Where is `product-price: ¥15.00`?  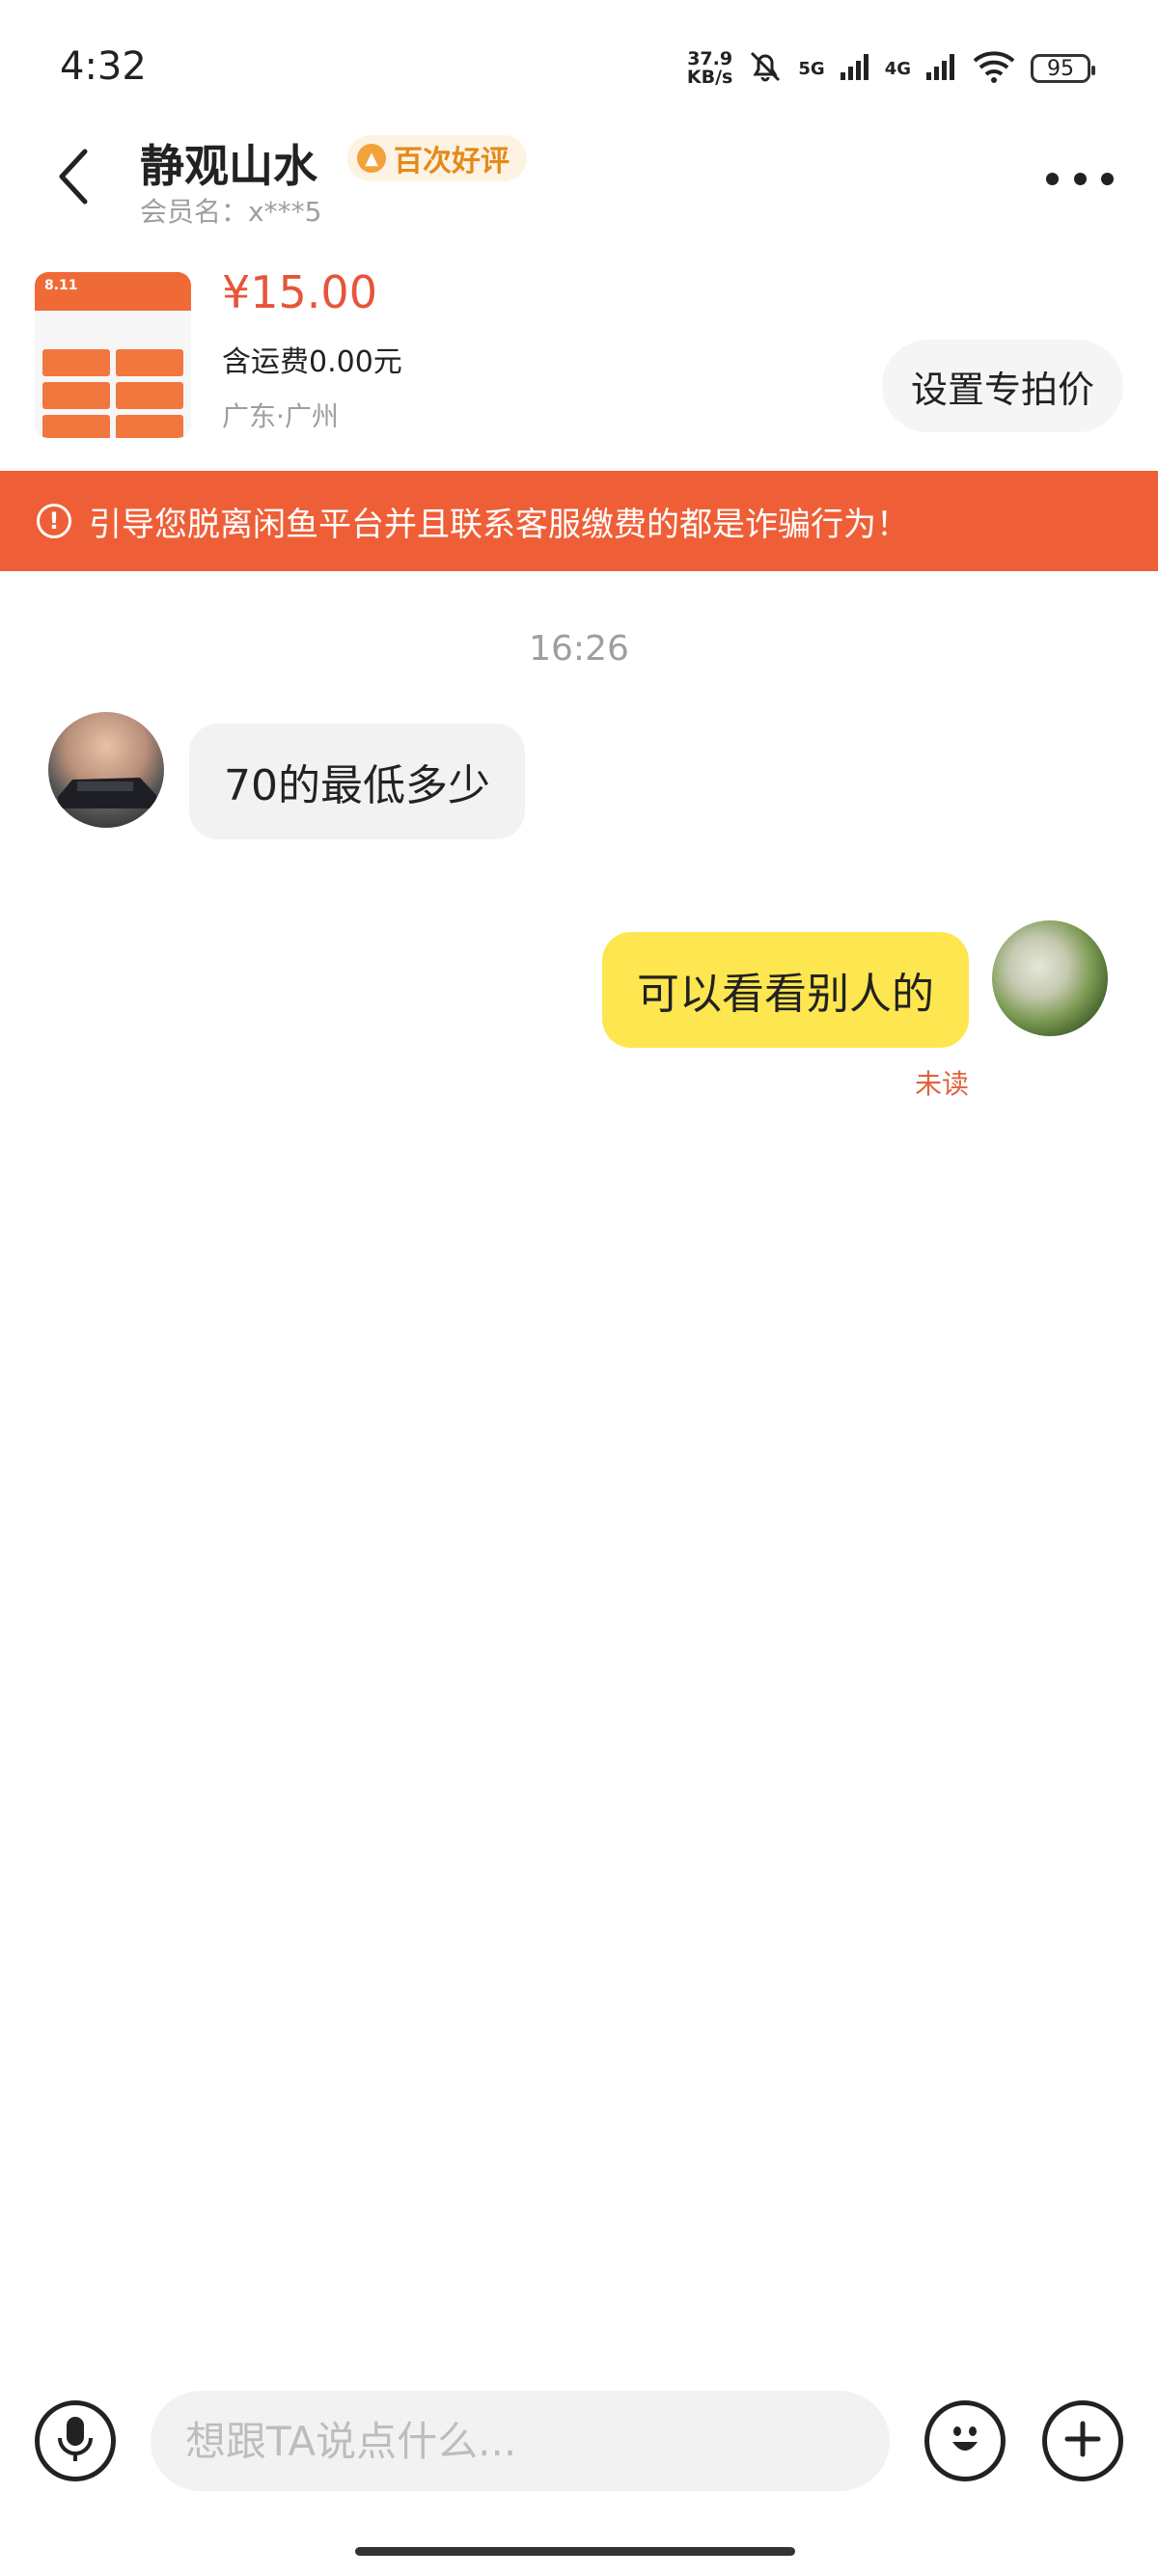
product-price: ¥15.00 is located at coordinates (299, 292).